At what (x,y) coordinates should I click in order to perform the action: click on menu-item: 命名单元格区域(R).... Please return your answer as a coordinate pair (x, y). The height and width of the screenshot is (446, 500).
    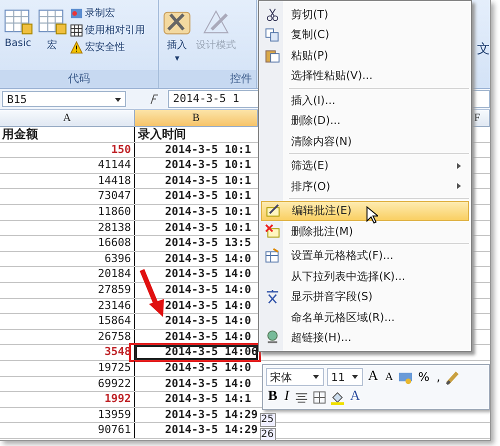
    Looking at the image, I should click on (365, 317).